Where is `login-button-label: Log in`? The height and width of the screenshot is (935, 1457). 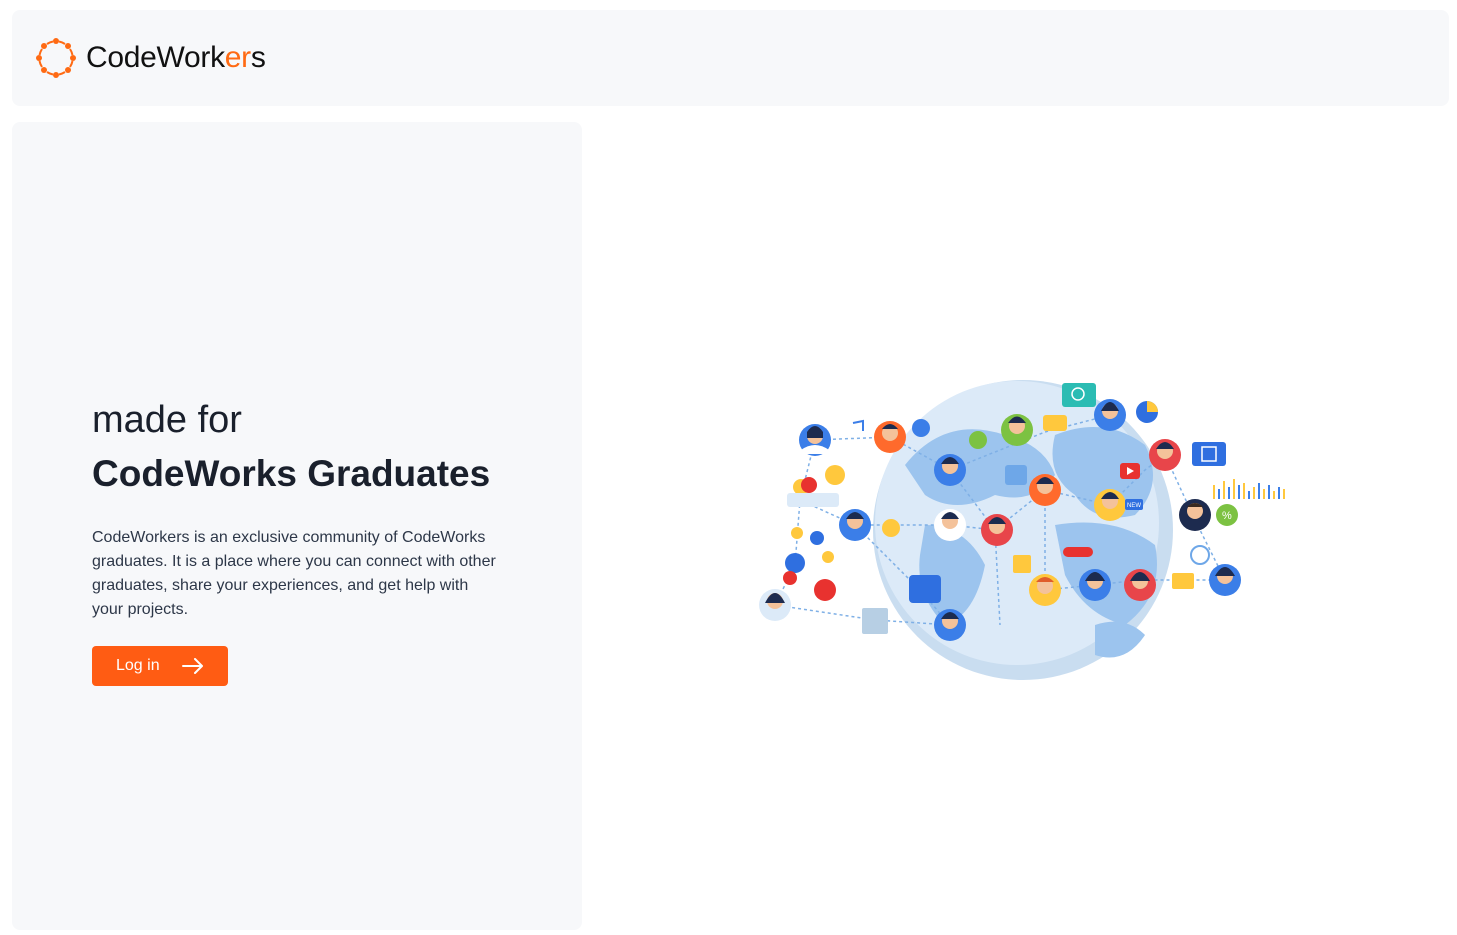 login-button-label: Log in is located at coordinates (138, 665).